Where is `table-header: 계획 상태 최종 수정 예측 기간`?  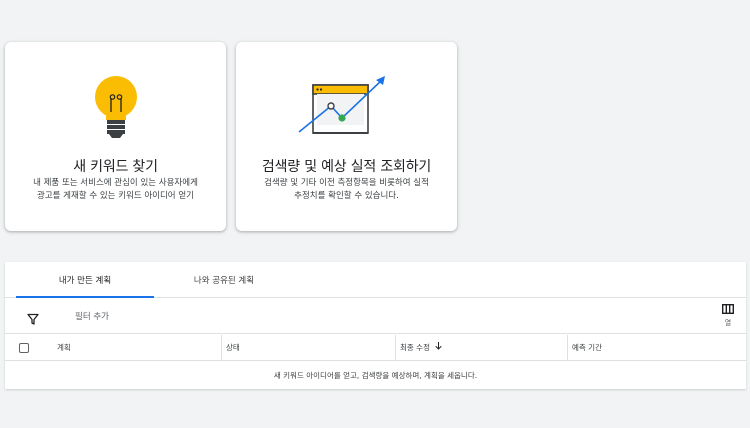
table-header: 계획 상태 최종 수정 예측 기간 is located at coordinates (375, 348).